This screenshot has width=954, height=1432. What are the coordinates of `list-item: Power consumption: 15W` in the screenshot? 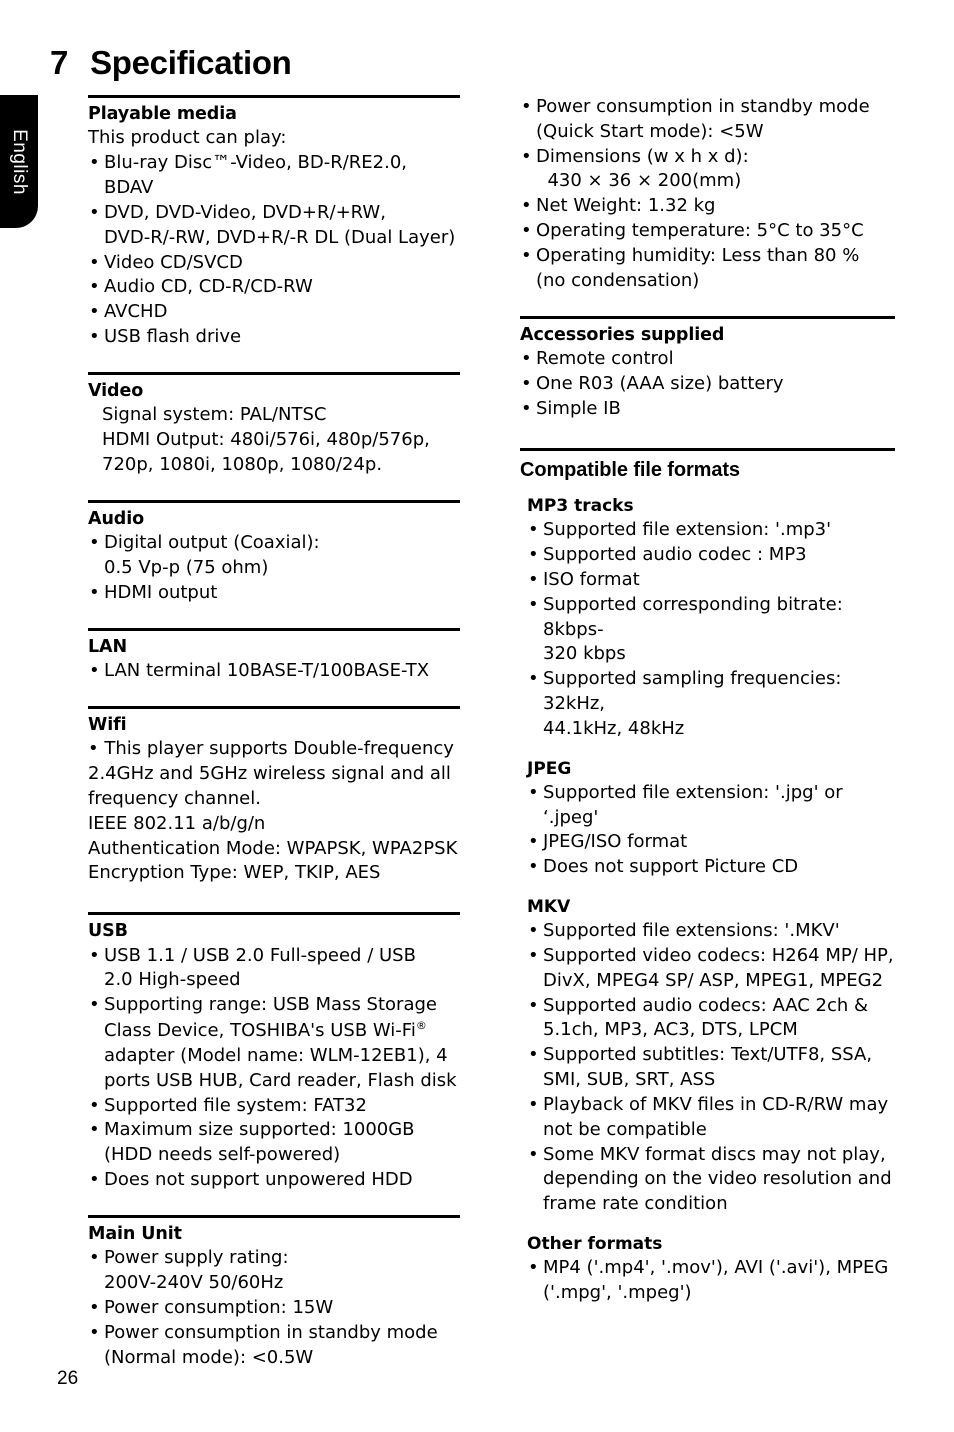 It's located at (274, 1308).